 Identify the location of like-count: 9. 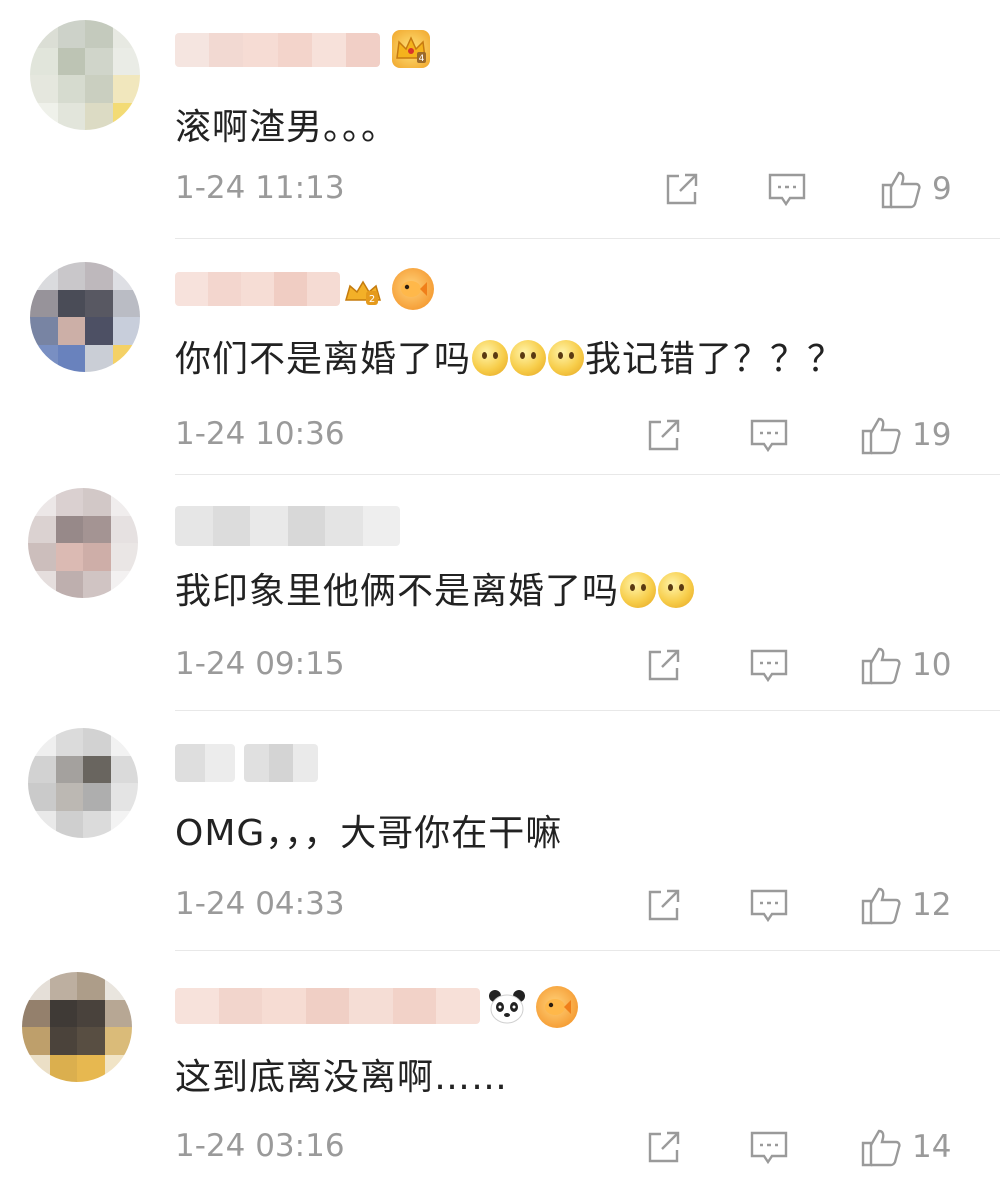
(942, 189).